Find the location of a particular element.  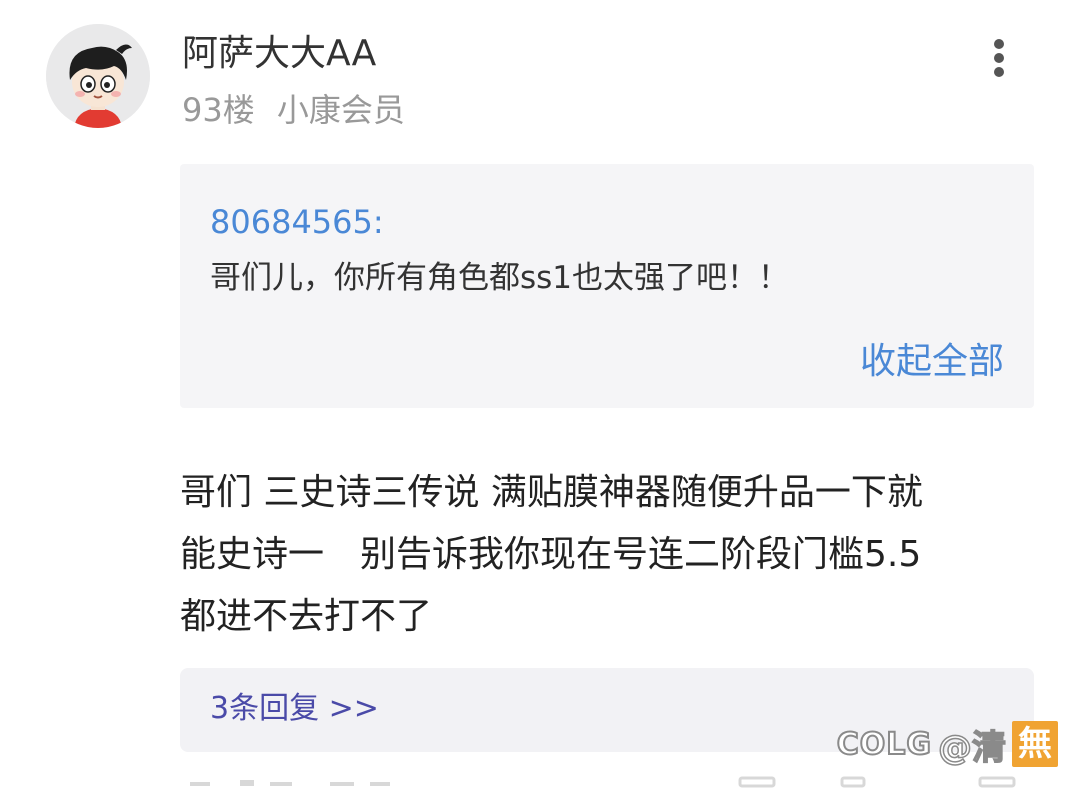

more-options-button is located at coordinates (1000, 60).